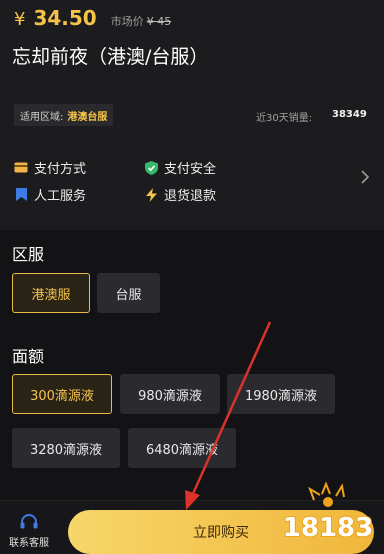  Describe the element at coordinates (66, 448) in the screenshot. I see `denomination-option-3280: 3280滴源液` at that location.